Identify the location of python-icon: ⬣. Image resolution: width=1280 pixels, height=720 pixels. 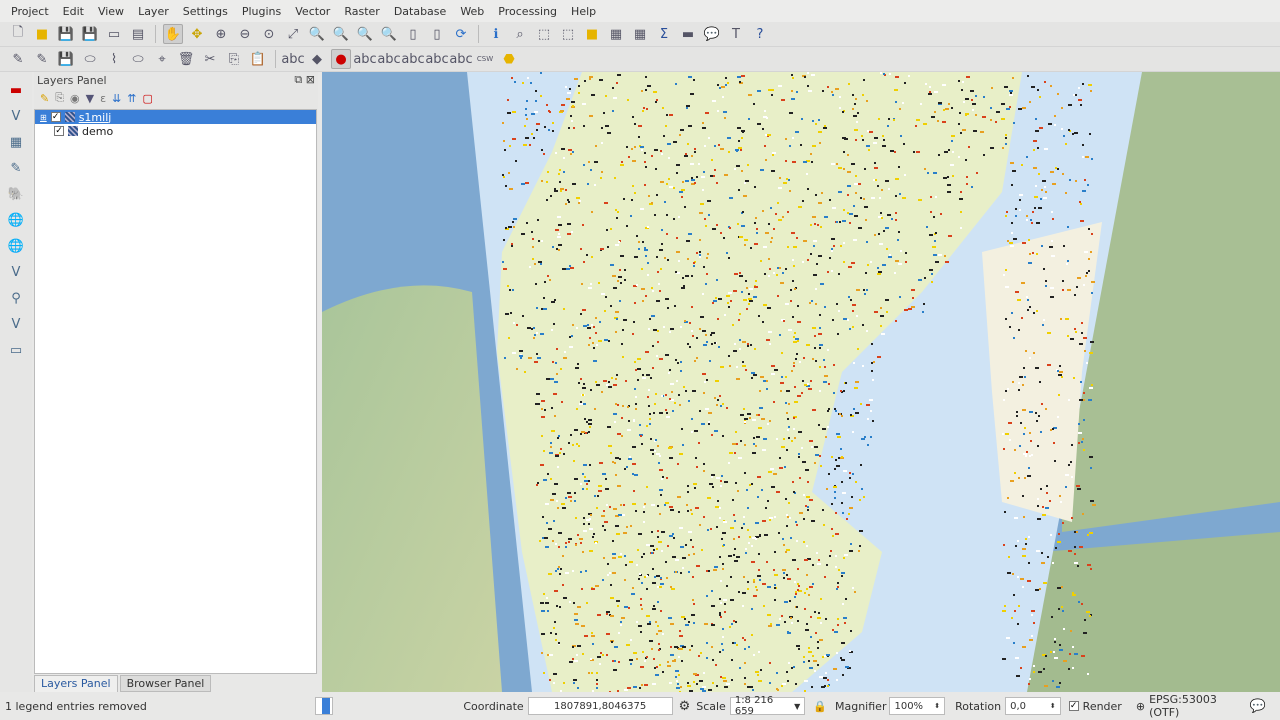
(509, 59).